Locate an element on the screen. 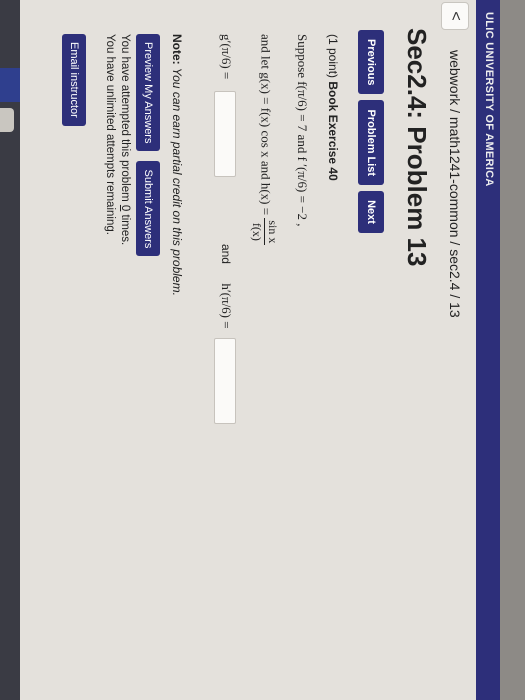  attempts-prefix: You have attempted this problem is located at coordinates (125, 119).